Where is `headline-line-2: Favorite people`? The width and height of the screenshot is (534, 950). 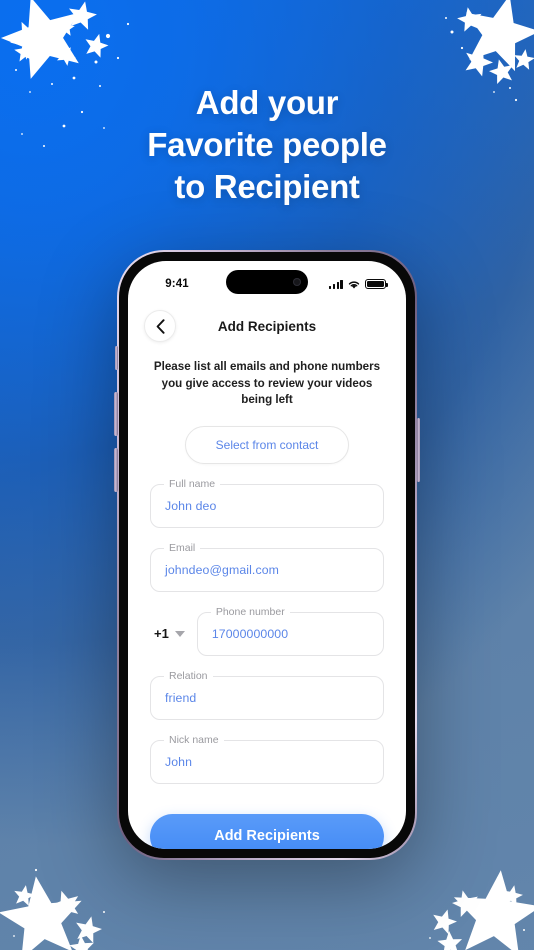 headline-line-2: Favorite people is located at coordinates (267, 144).